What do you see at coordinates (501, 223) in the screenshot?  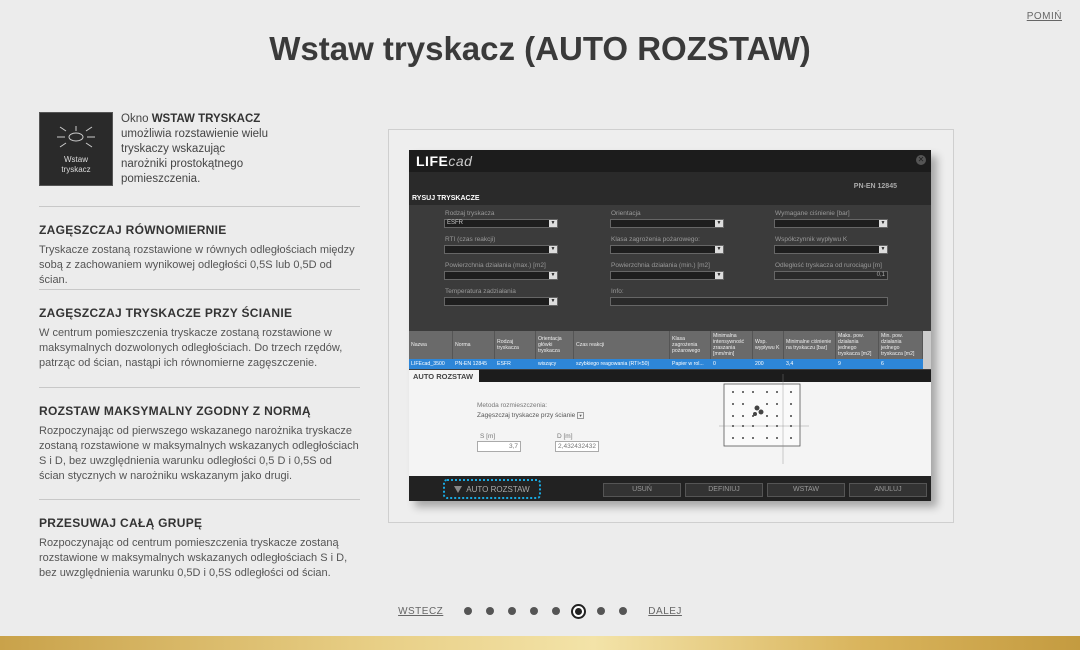 I see `rodzaj-select: ESFR ▼` at bounding box center [501, 223].